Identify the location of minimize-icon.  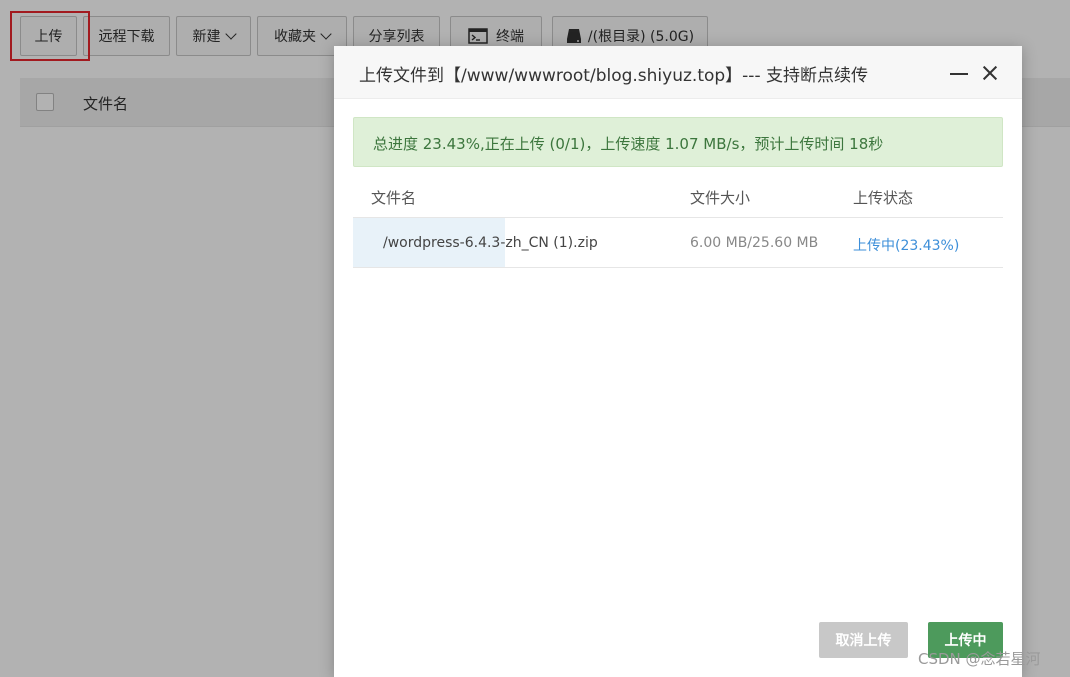
(959, 74).